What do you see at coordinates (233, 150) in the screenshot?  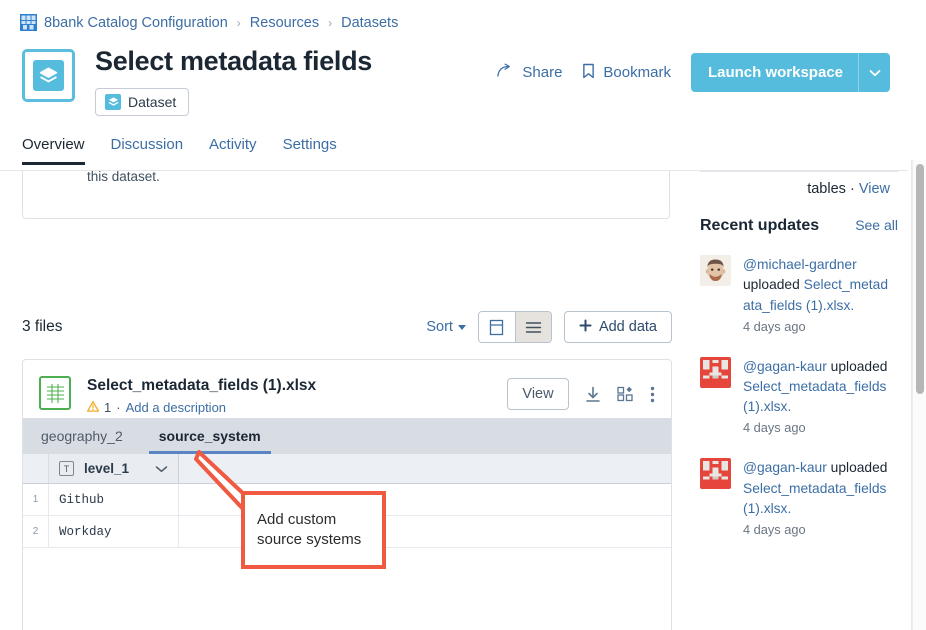 I see `tab-activity: Activity` at bounding box center [233, 150].